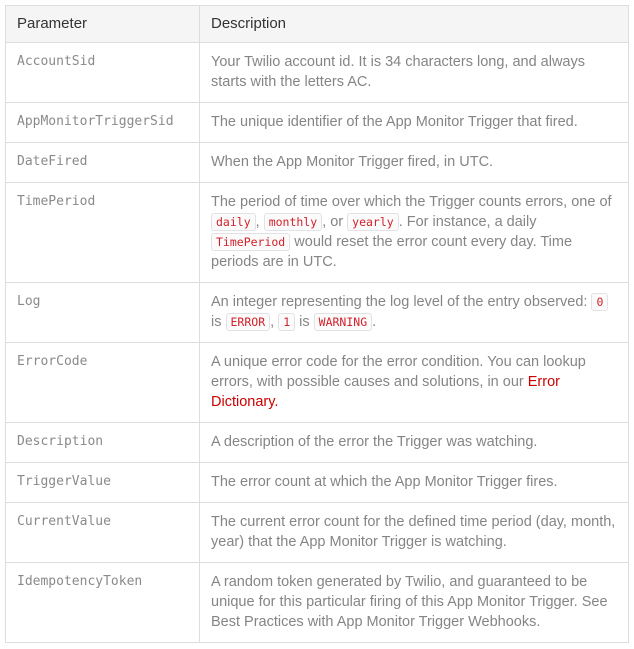 This screenshot has height=649, width=634. What do you see at coordinates (102, 532) in the screenshot?
I see `parameter-name-cell: CurrentValue` at bounding box center [102, 532].